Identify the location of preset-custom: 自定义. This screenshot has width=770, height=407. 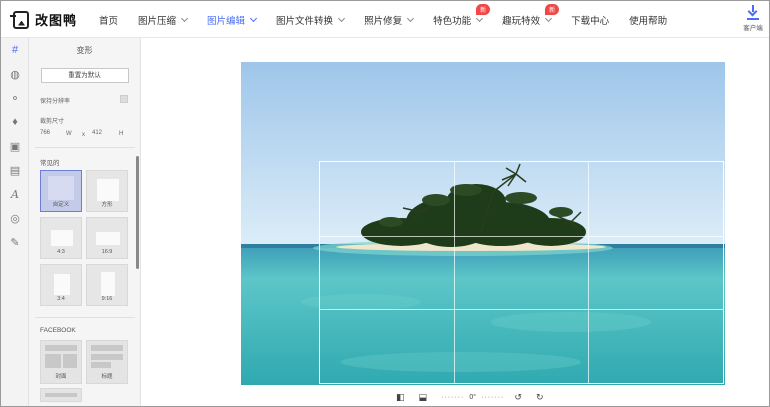
(61, 191).